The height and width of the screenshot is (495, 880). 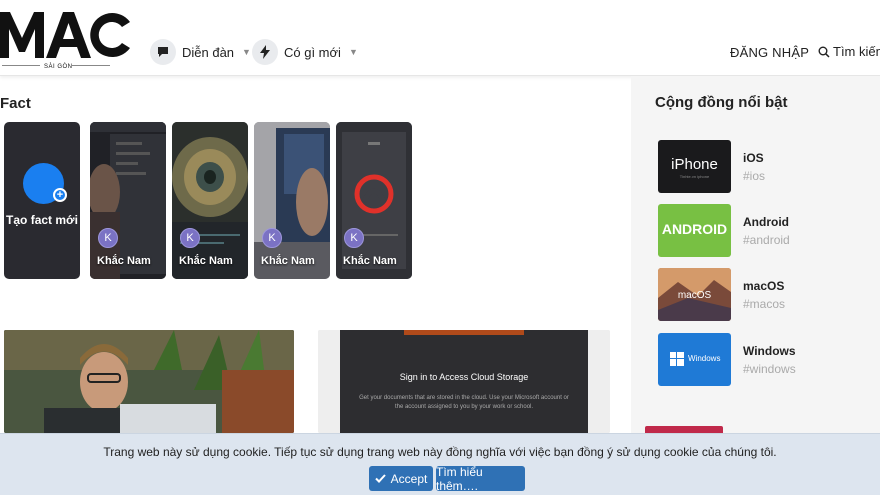 What do you see at coordinates (766, 240) in the screenshot?
I see `community-tag: #android` at bounding box center [766, 240].